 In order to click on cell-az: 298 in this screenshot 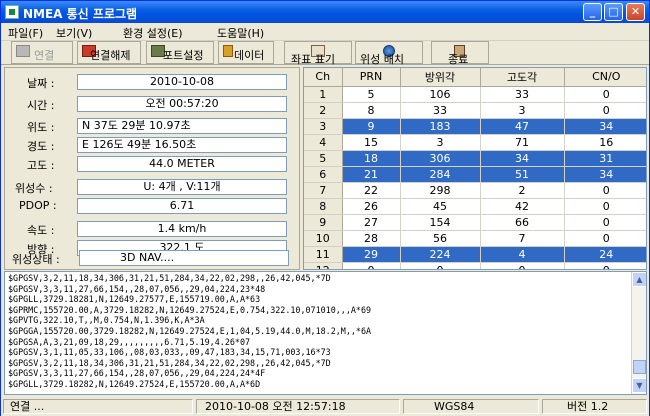, I will do `click(440, 190)`.